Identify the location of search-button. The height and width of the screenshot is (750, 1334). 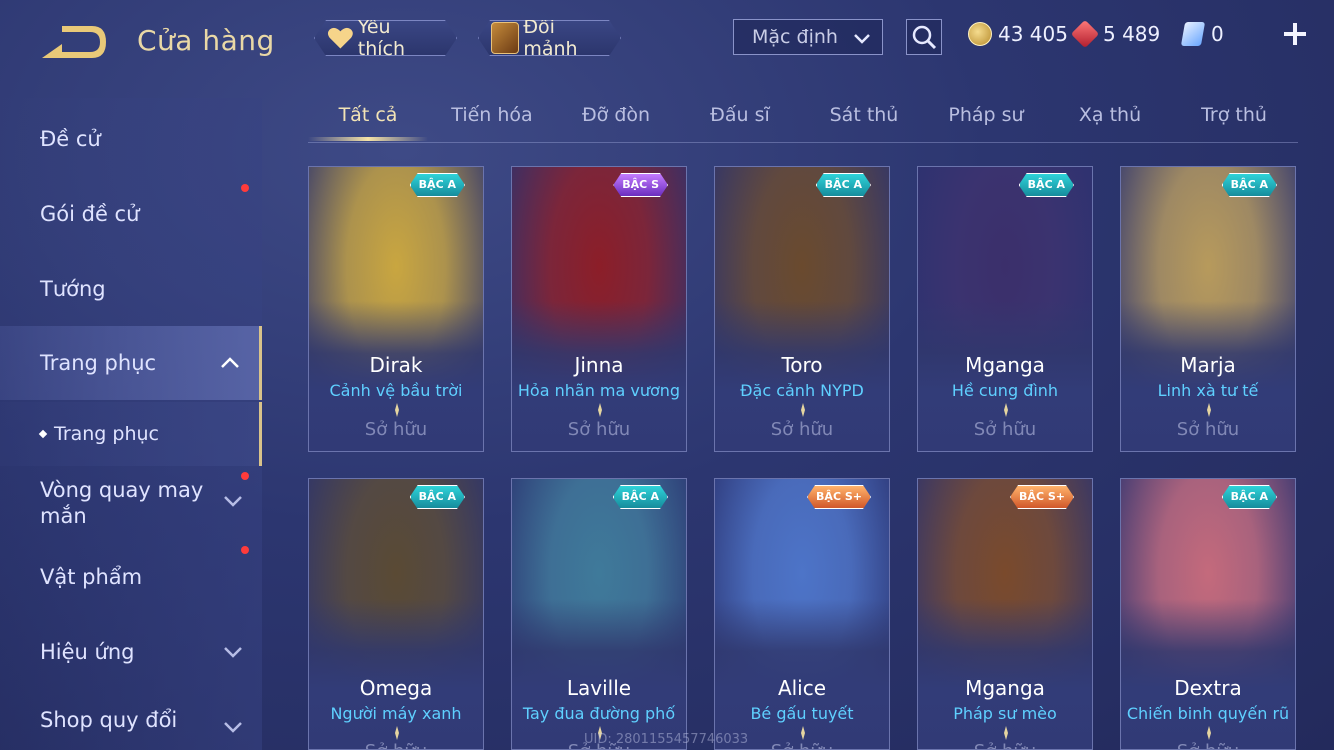
(924, 37).